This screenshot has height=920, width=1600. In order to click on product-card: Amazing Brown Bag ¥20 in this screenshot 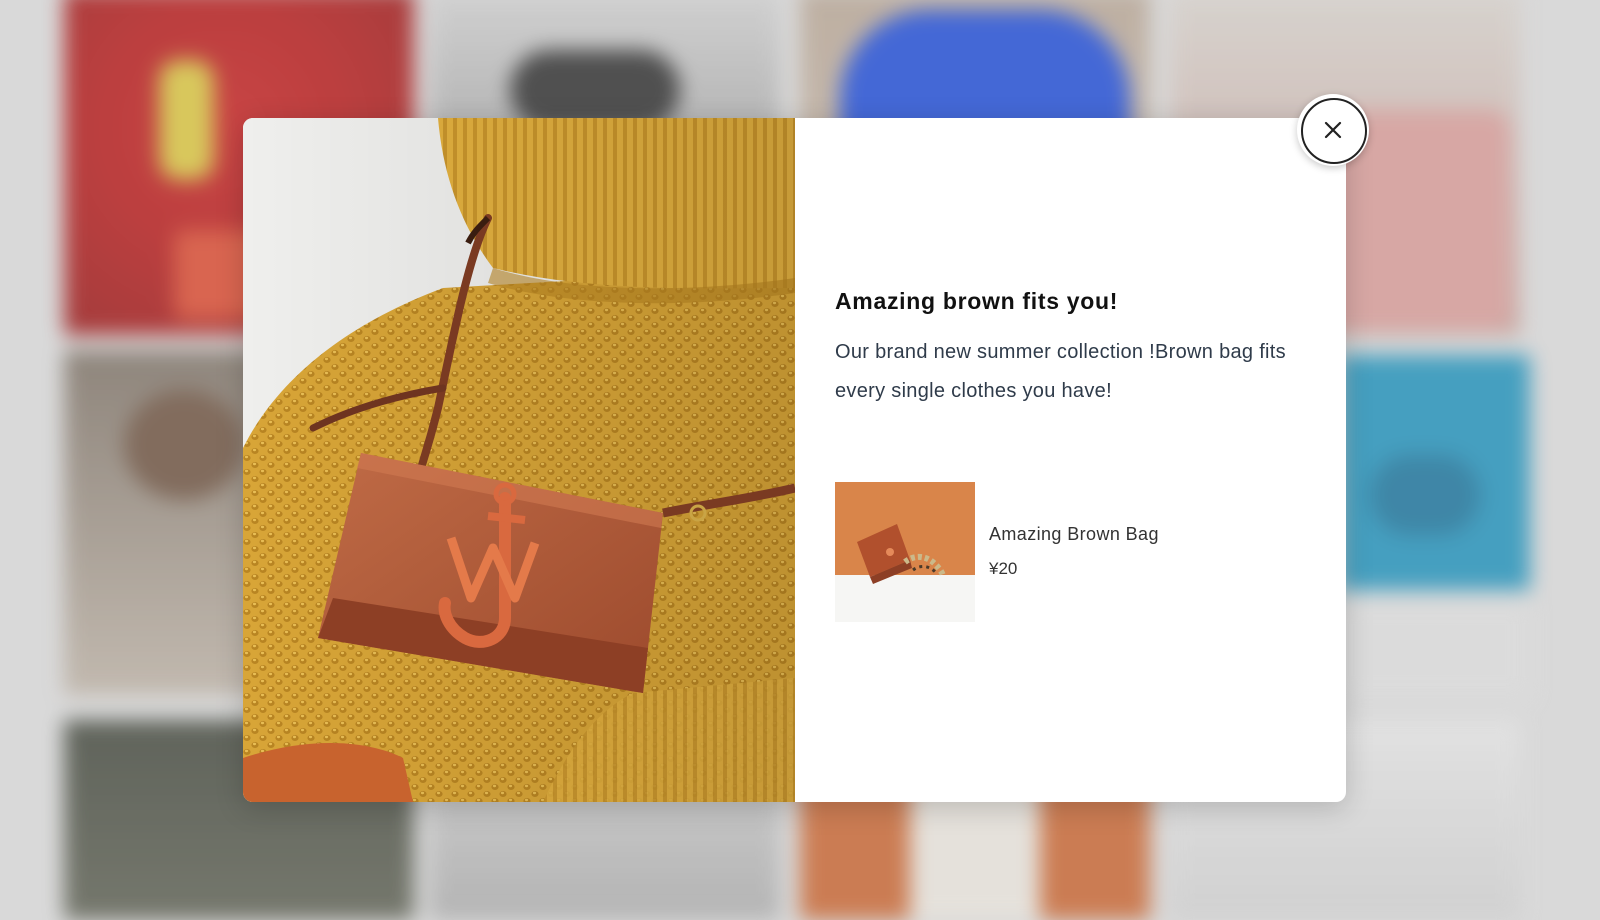, I will do `click(1035, 553)`.